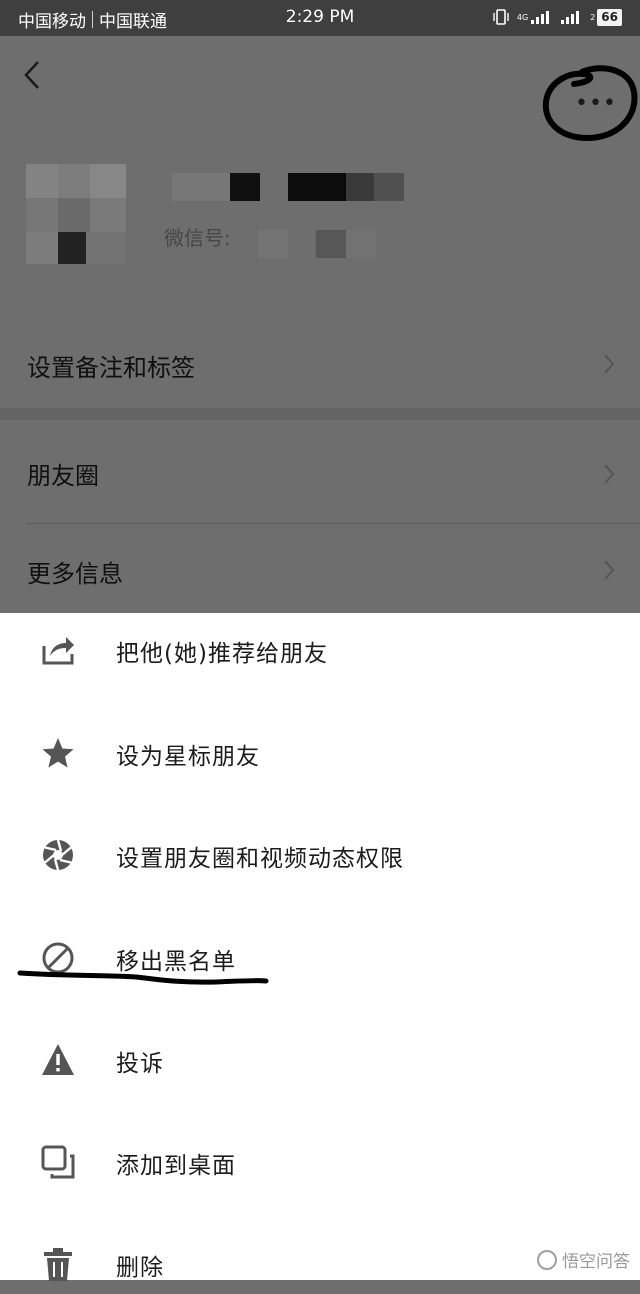 The height and width of the screenshot is (1294, 640). What do you see at coordinates (34, 75) in the screenshot?
I see `back-arrow-icon` at bounding box center [34, 75].